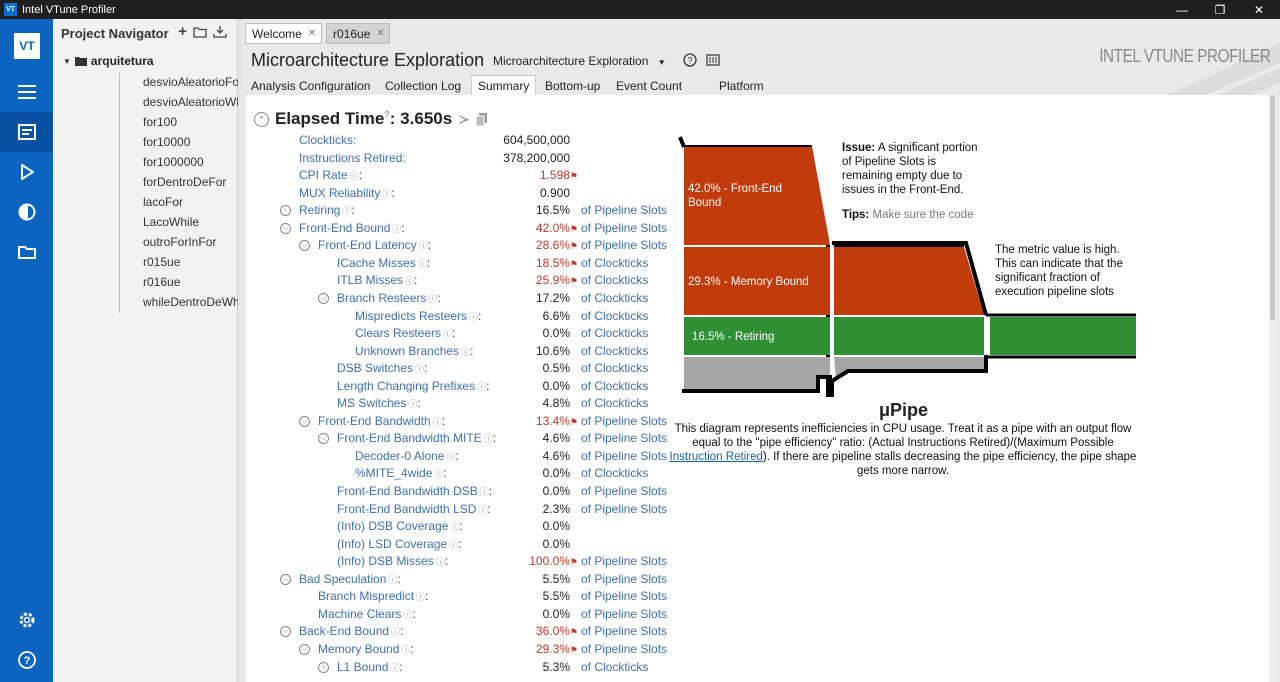 This screenshot has width=1280, height=682. Describe the element at coordinates (26, 252) in the screenshot. I see `folder-icon` at that location.